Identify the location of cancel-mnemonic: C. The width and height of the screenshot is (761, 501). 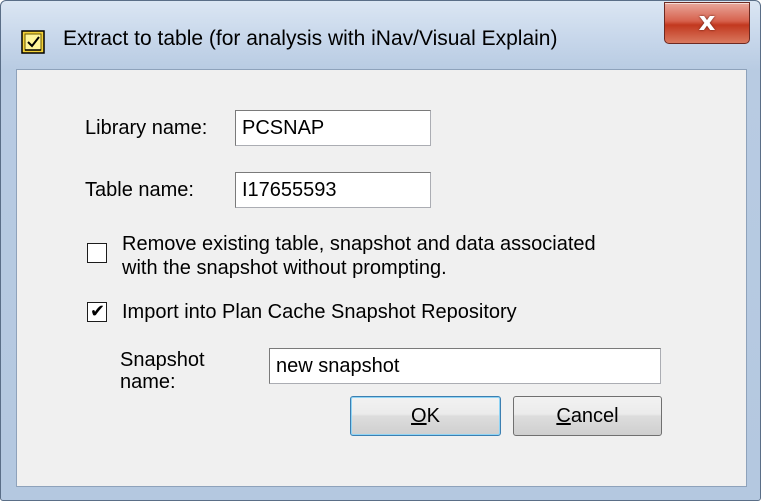
(563, 416).